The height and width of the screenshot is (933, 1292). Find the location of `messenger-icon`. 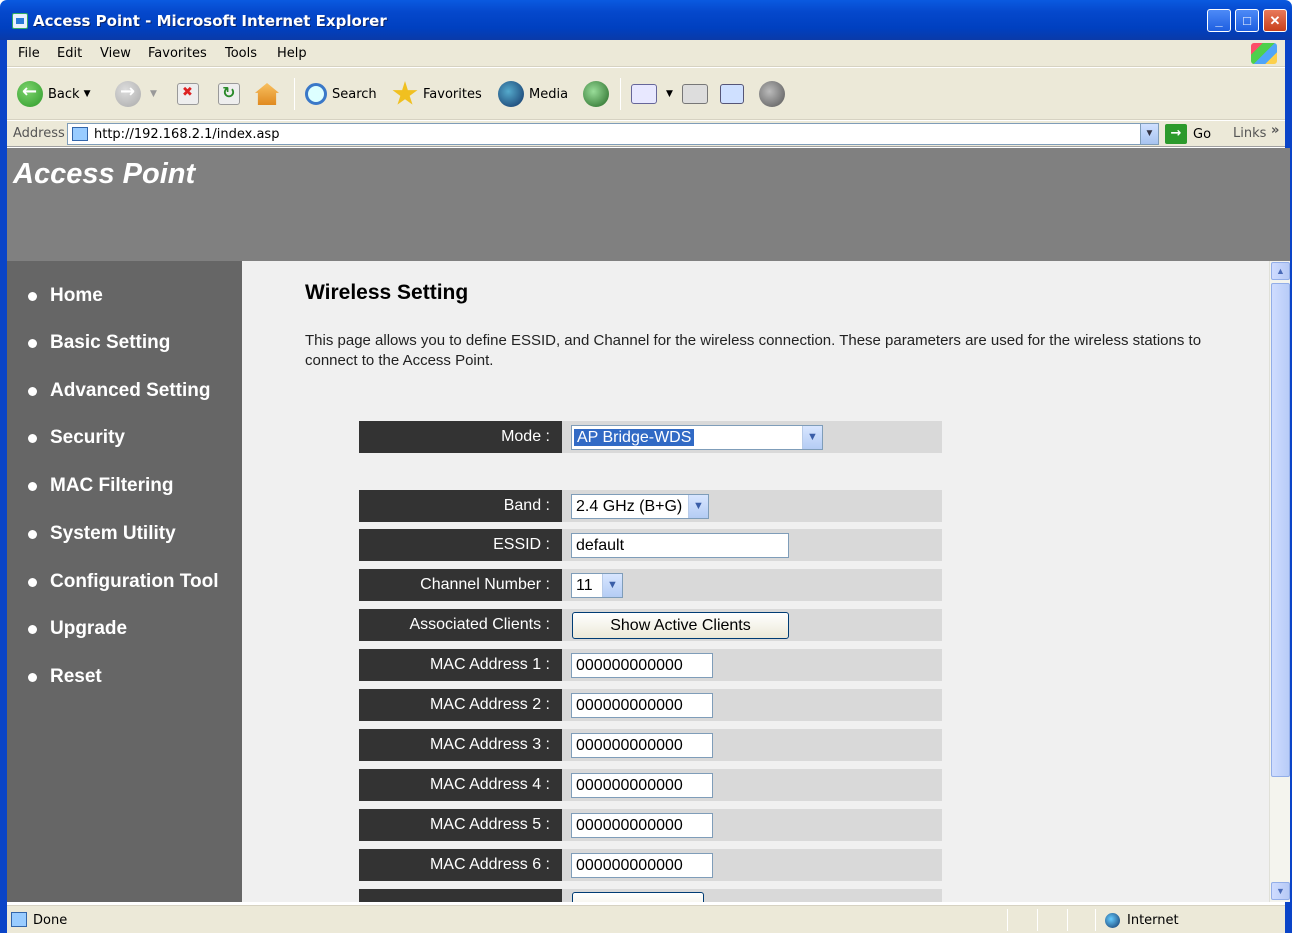

messenger-icon is located at coordinates (772, 94).